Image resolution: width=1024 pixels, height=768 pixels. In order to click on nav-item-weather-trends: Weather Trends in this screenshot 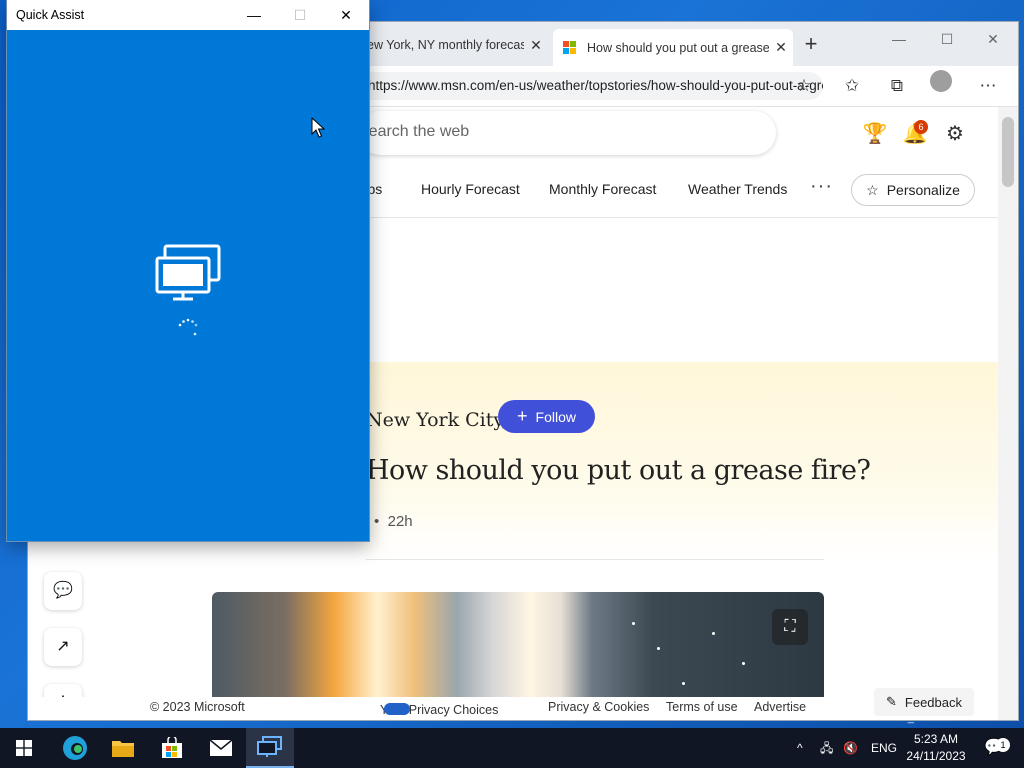, I will do `click(737, 189)`.